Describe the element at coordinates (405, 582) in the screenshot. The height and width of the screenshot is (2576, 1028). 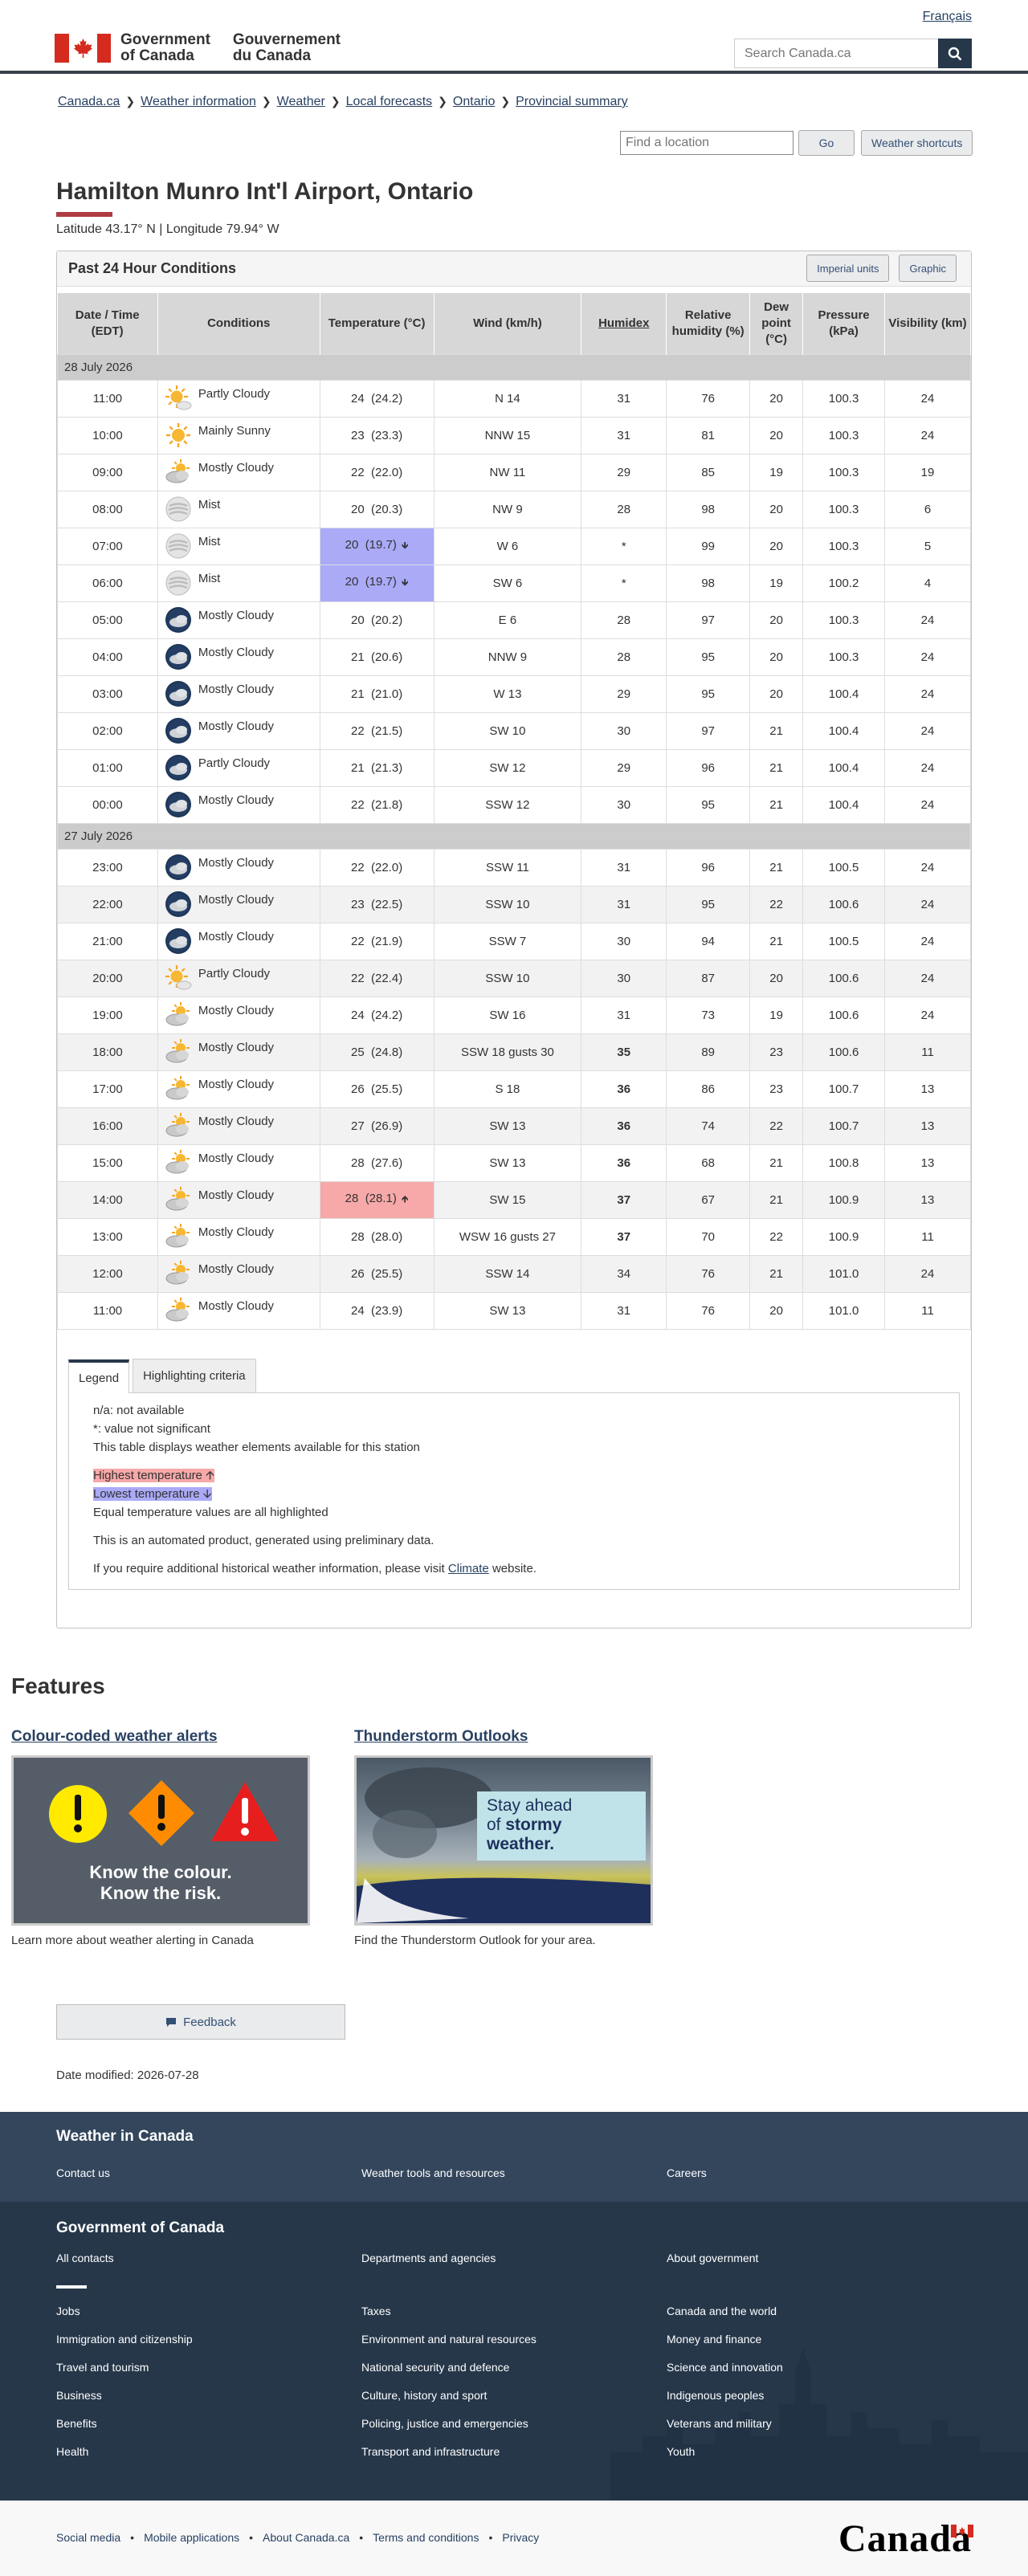
I see `arrow-down-icon: 🡻` at that location.